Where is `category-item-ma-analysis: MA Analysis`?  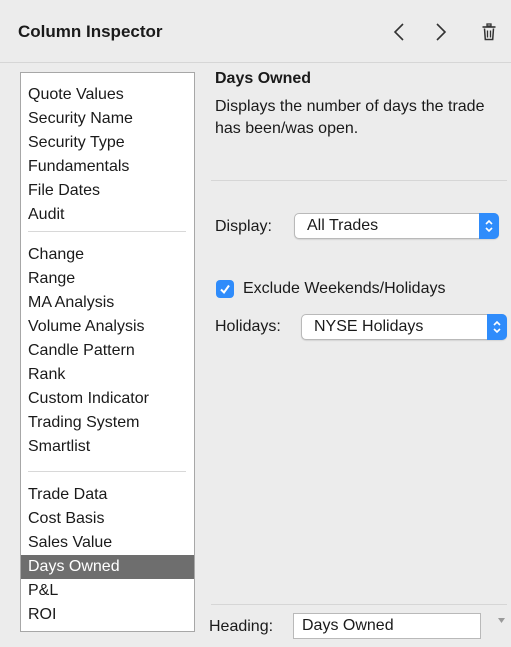
category-item-ma-analysis: MA Analysis is located at coordinates (107, 303).